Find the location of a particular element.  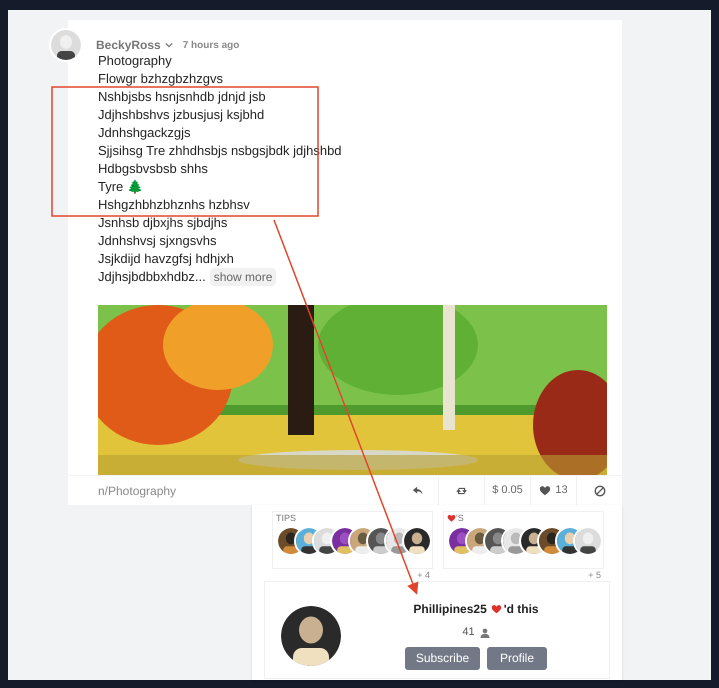

liked-label: 'd this is located at coordinates (521, 609).